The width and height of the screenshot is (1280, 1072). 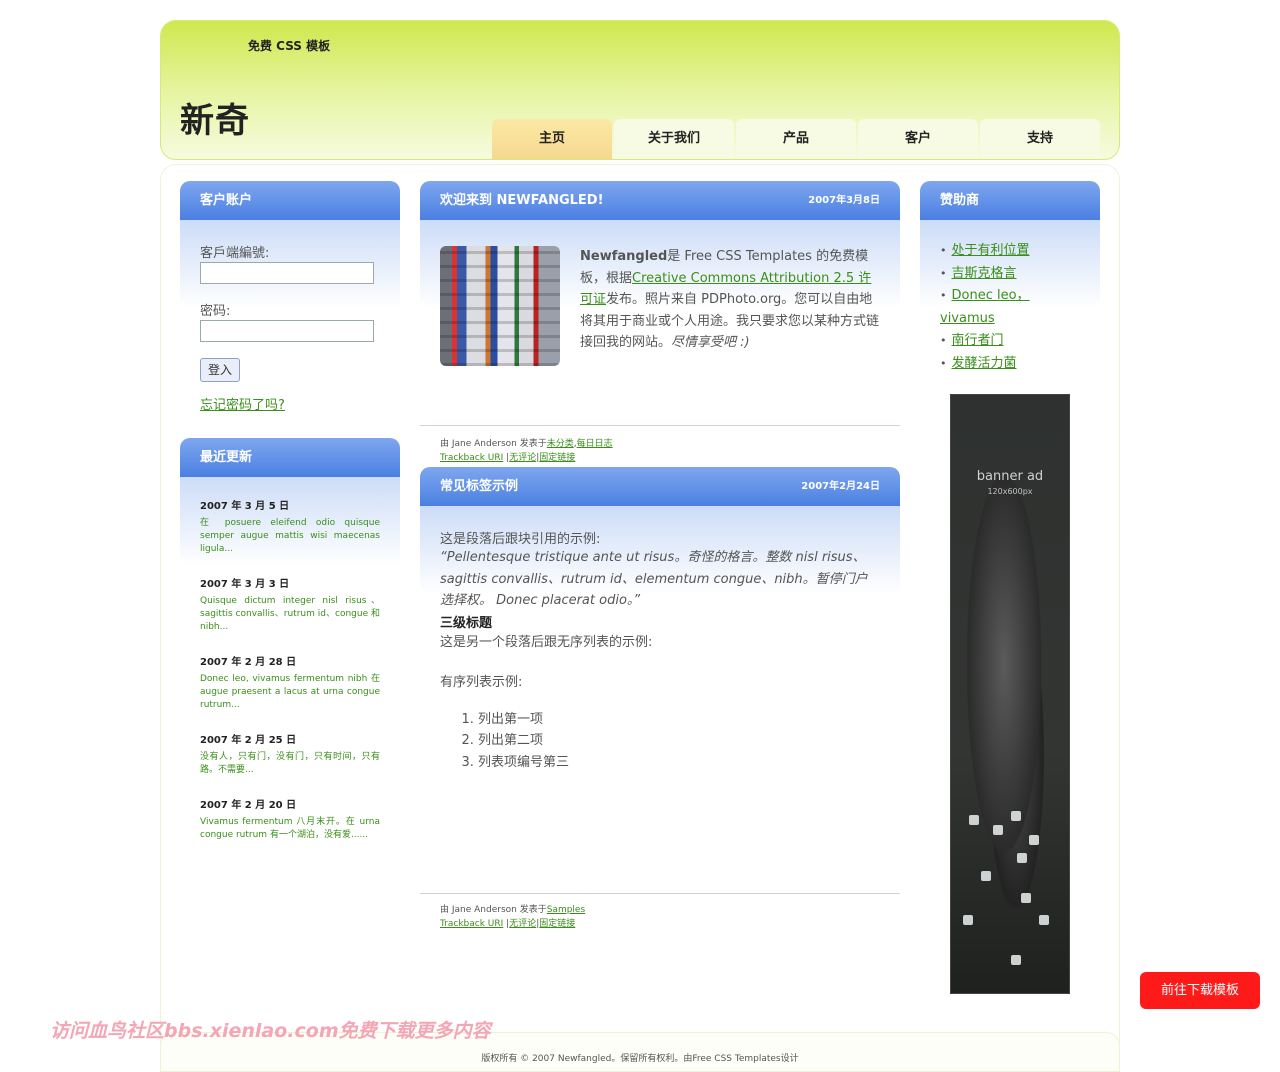 I want to click on post-photo, so click(x=500, y=306).